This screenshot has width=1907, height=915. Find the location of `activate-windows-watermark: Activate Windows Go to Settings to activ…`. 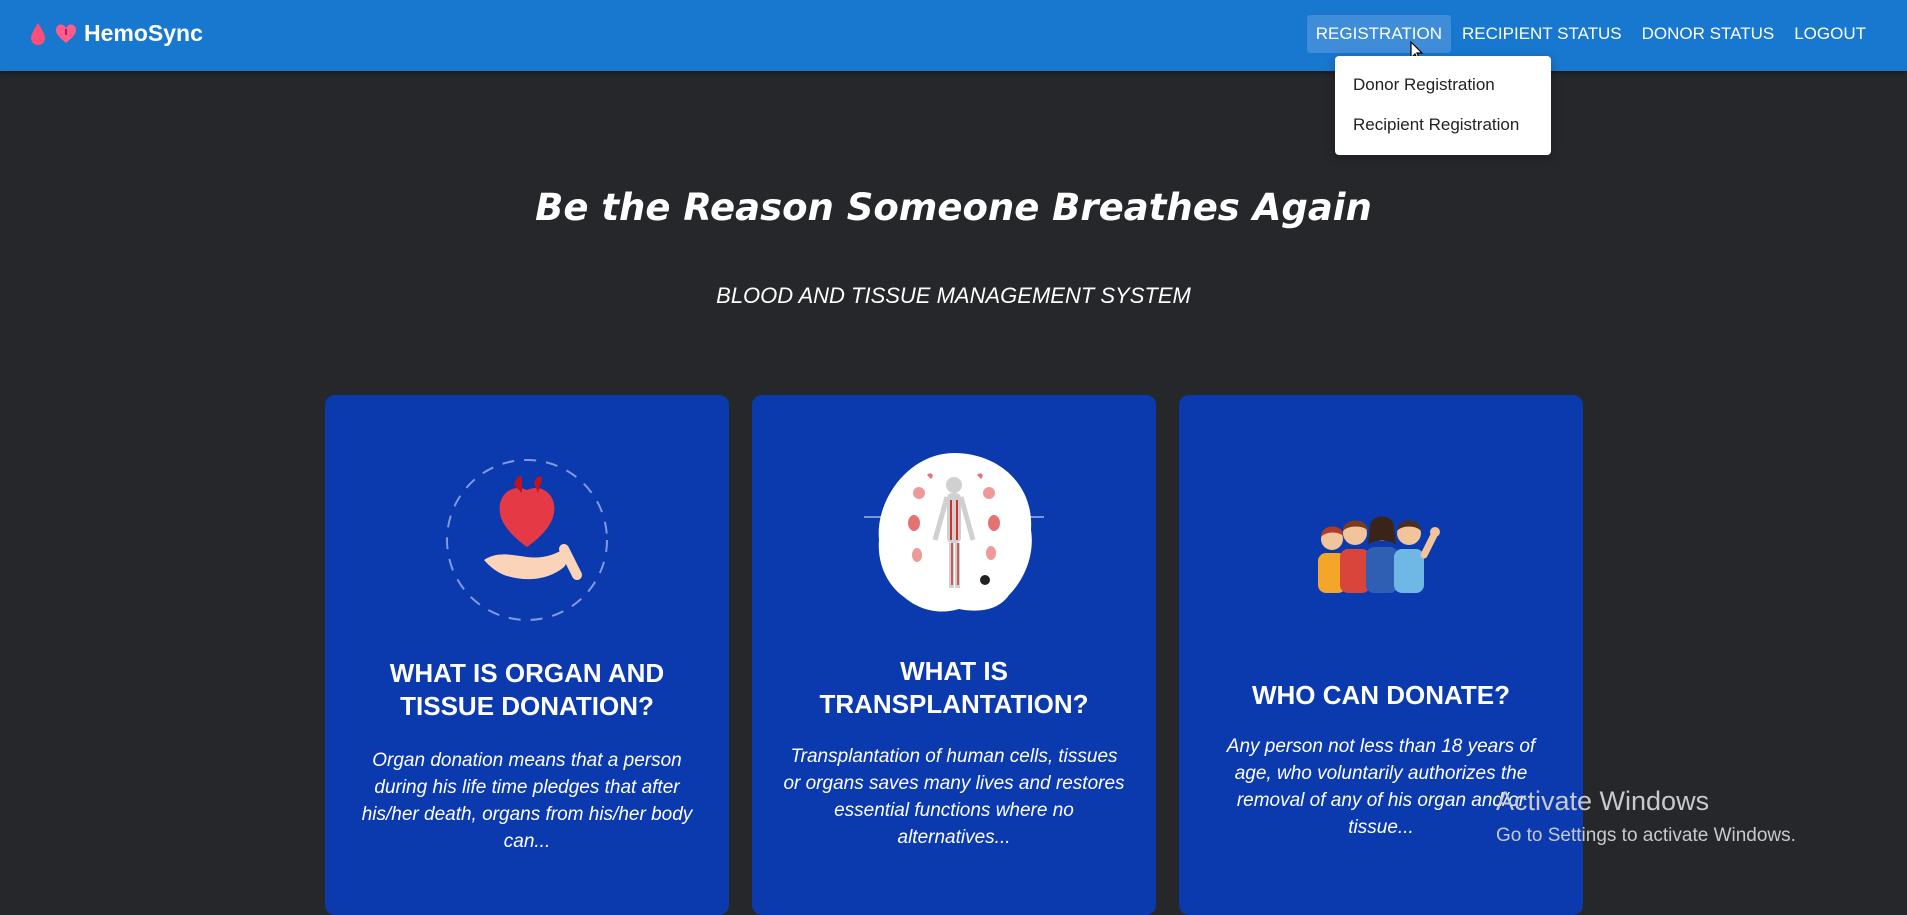

activate-windows-watermark: Activate Windows Go to Settings to activ… is located at coordinates (1646, 816).